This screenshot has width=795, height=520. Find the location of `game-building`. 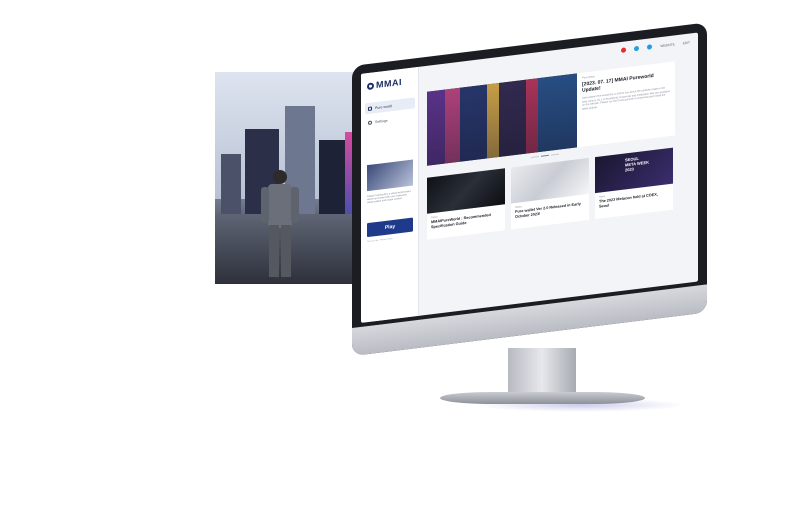

game-building is located at coordinates (332, 182).